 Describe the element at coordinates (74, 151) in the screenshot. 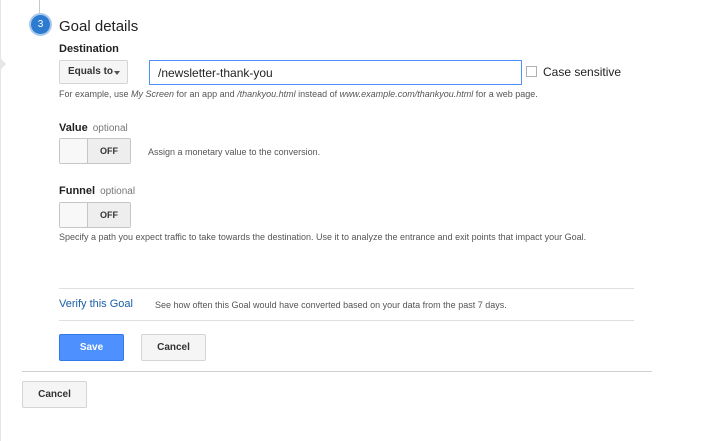

I see `value-toggle-knob` at that location.